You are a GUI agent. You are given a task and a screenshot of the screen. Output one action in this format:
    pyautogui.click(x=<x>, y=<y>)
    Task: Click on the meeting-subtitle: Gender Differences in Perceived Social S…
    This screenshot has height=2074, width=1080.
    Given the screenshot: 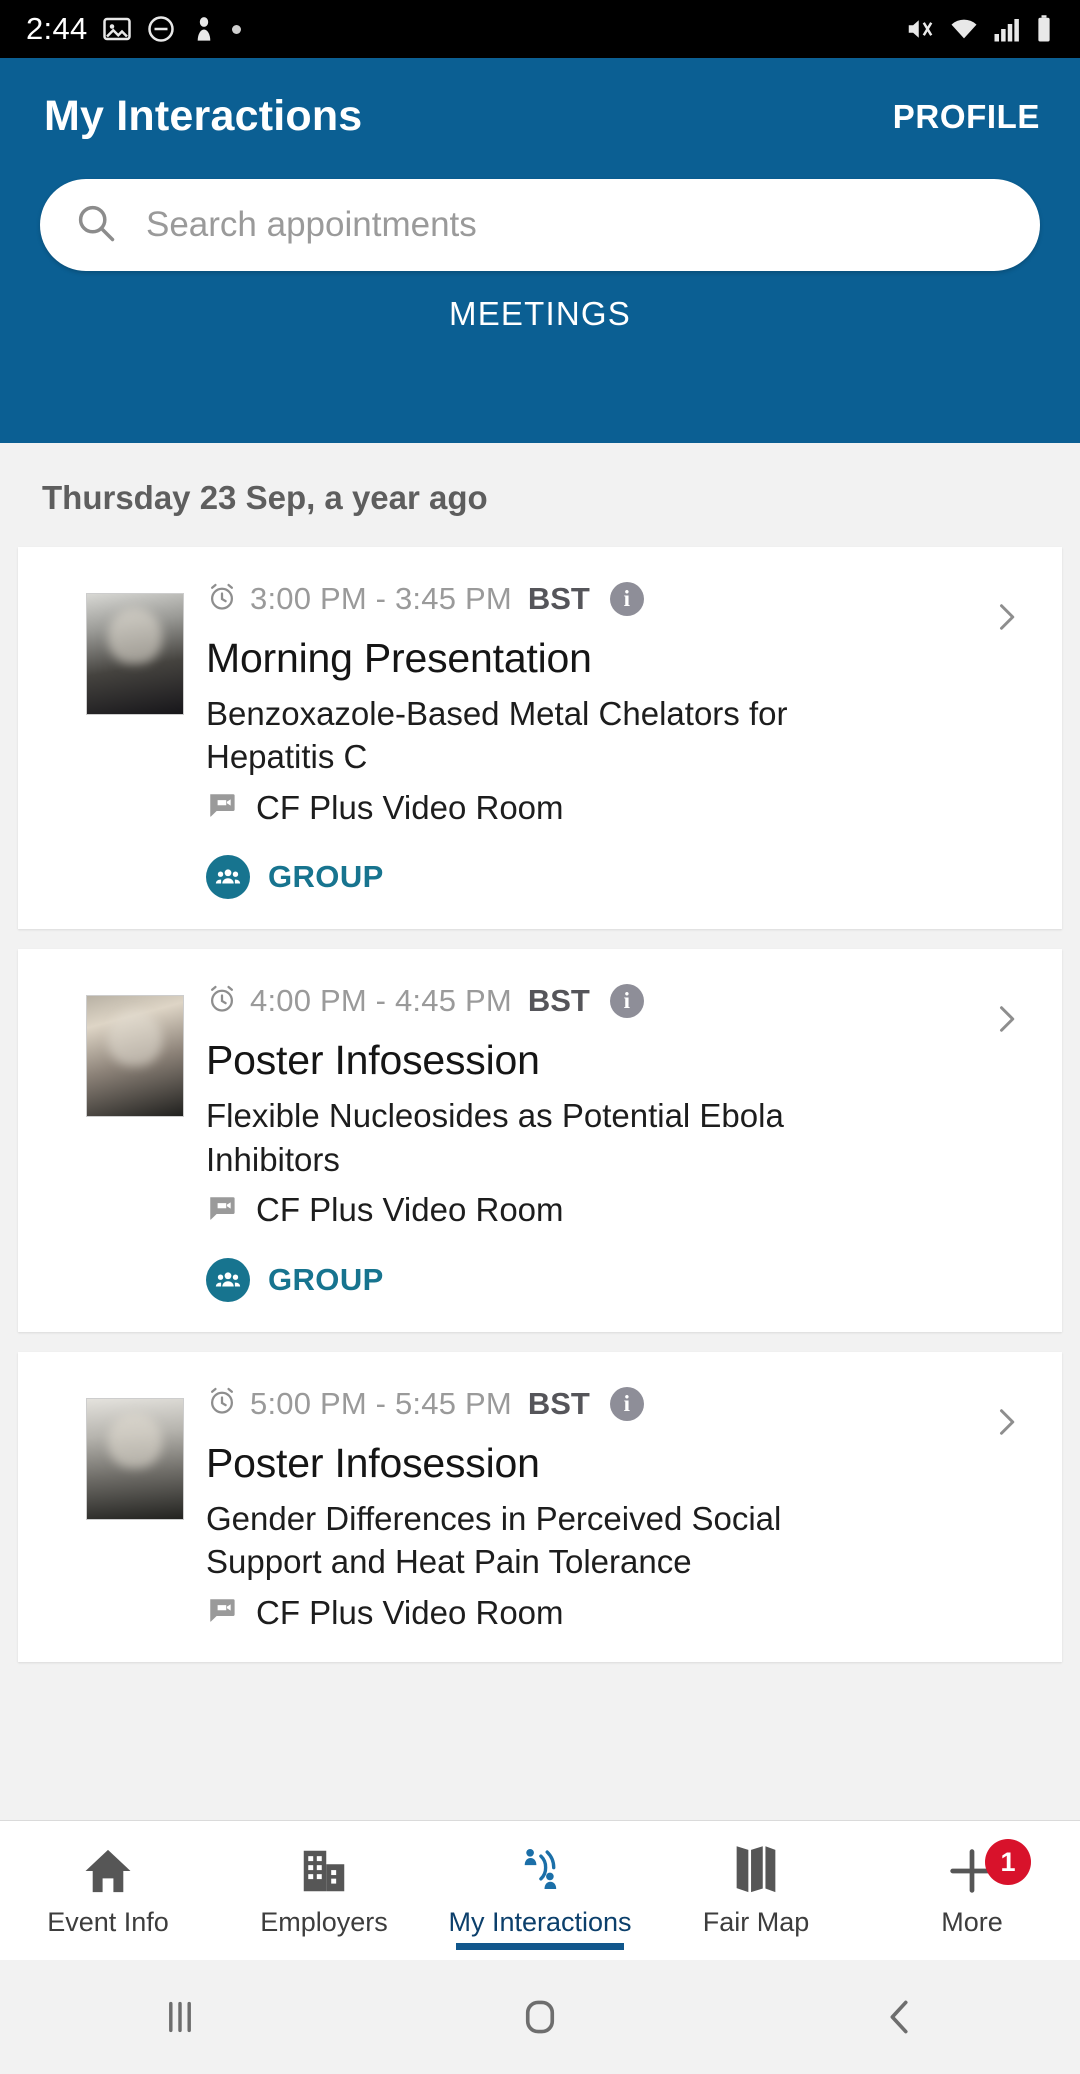 What is the action you would take?
    pyautogui.click(x=494, y=1540)
    